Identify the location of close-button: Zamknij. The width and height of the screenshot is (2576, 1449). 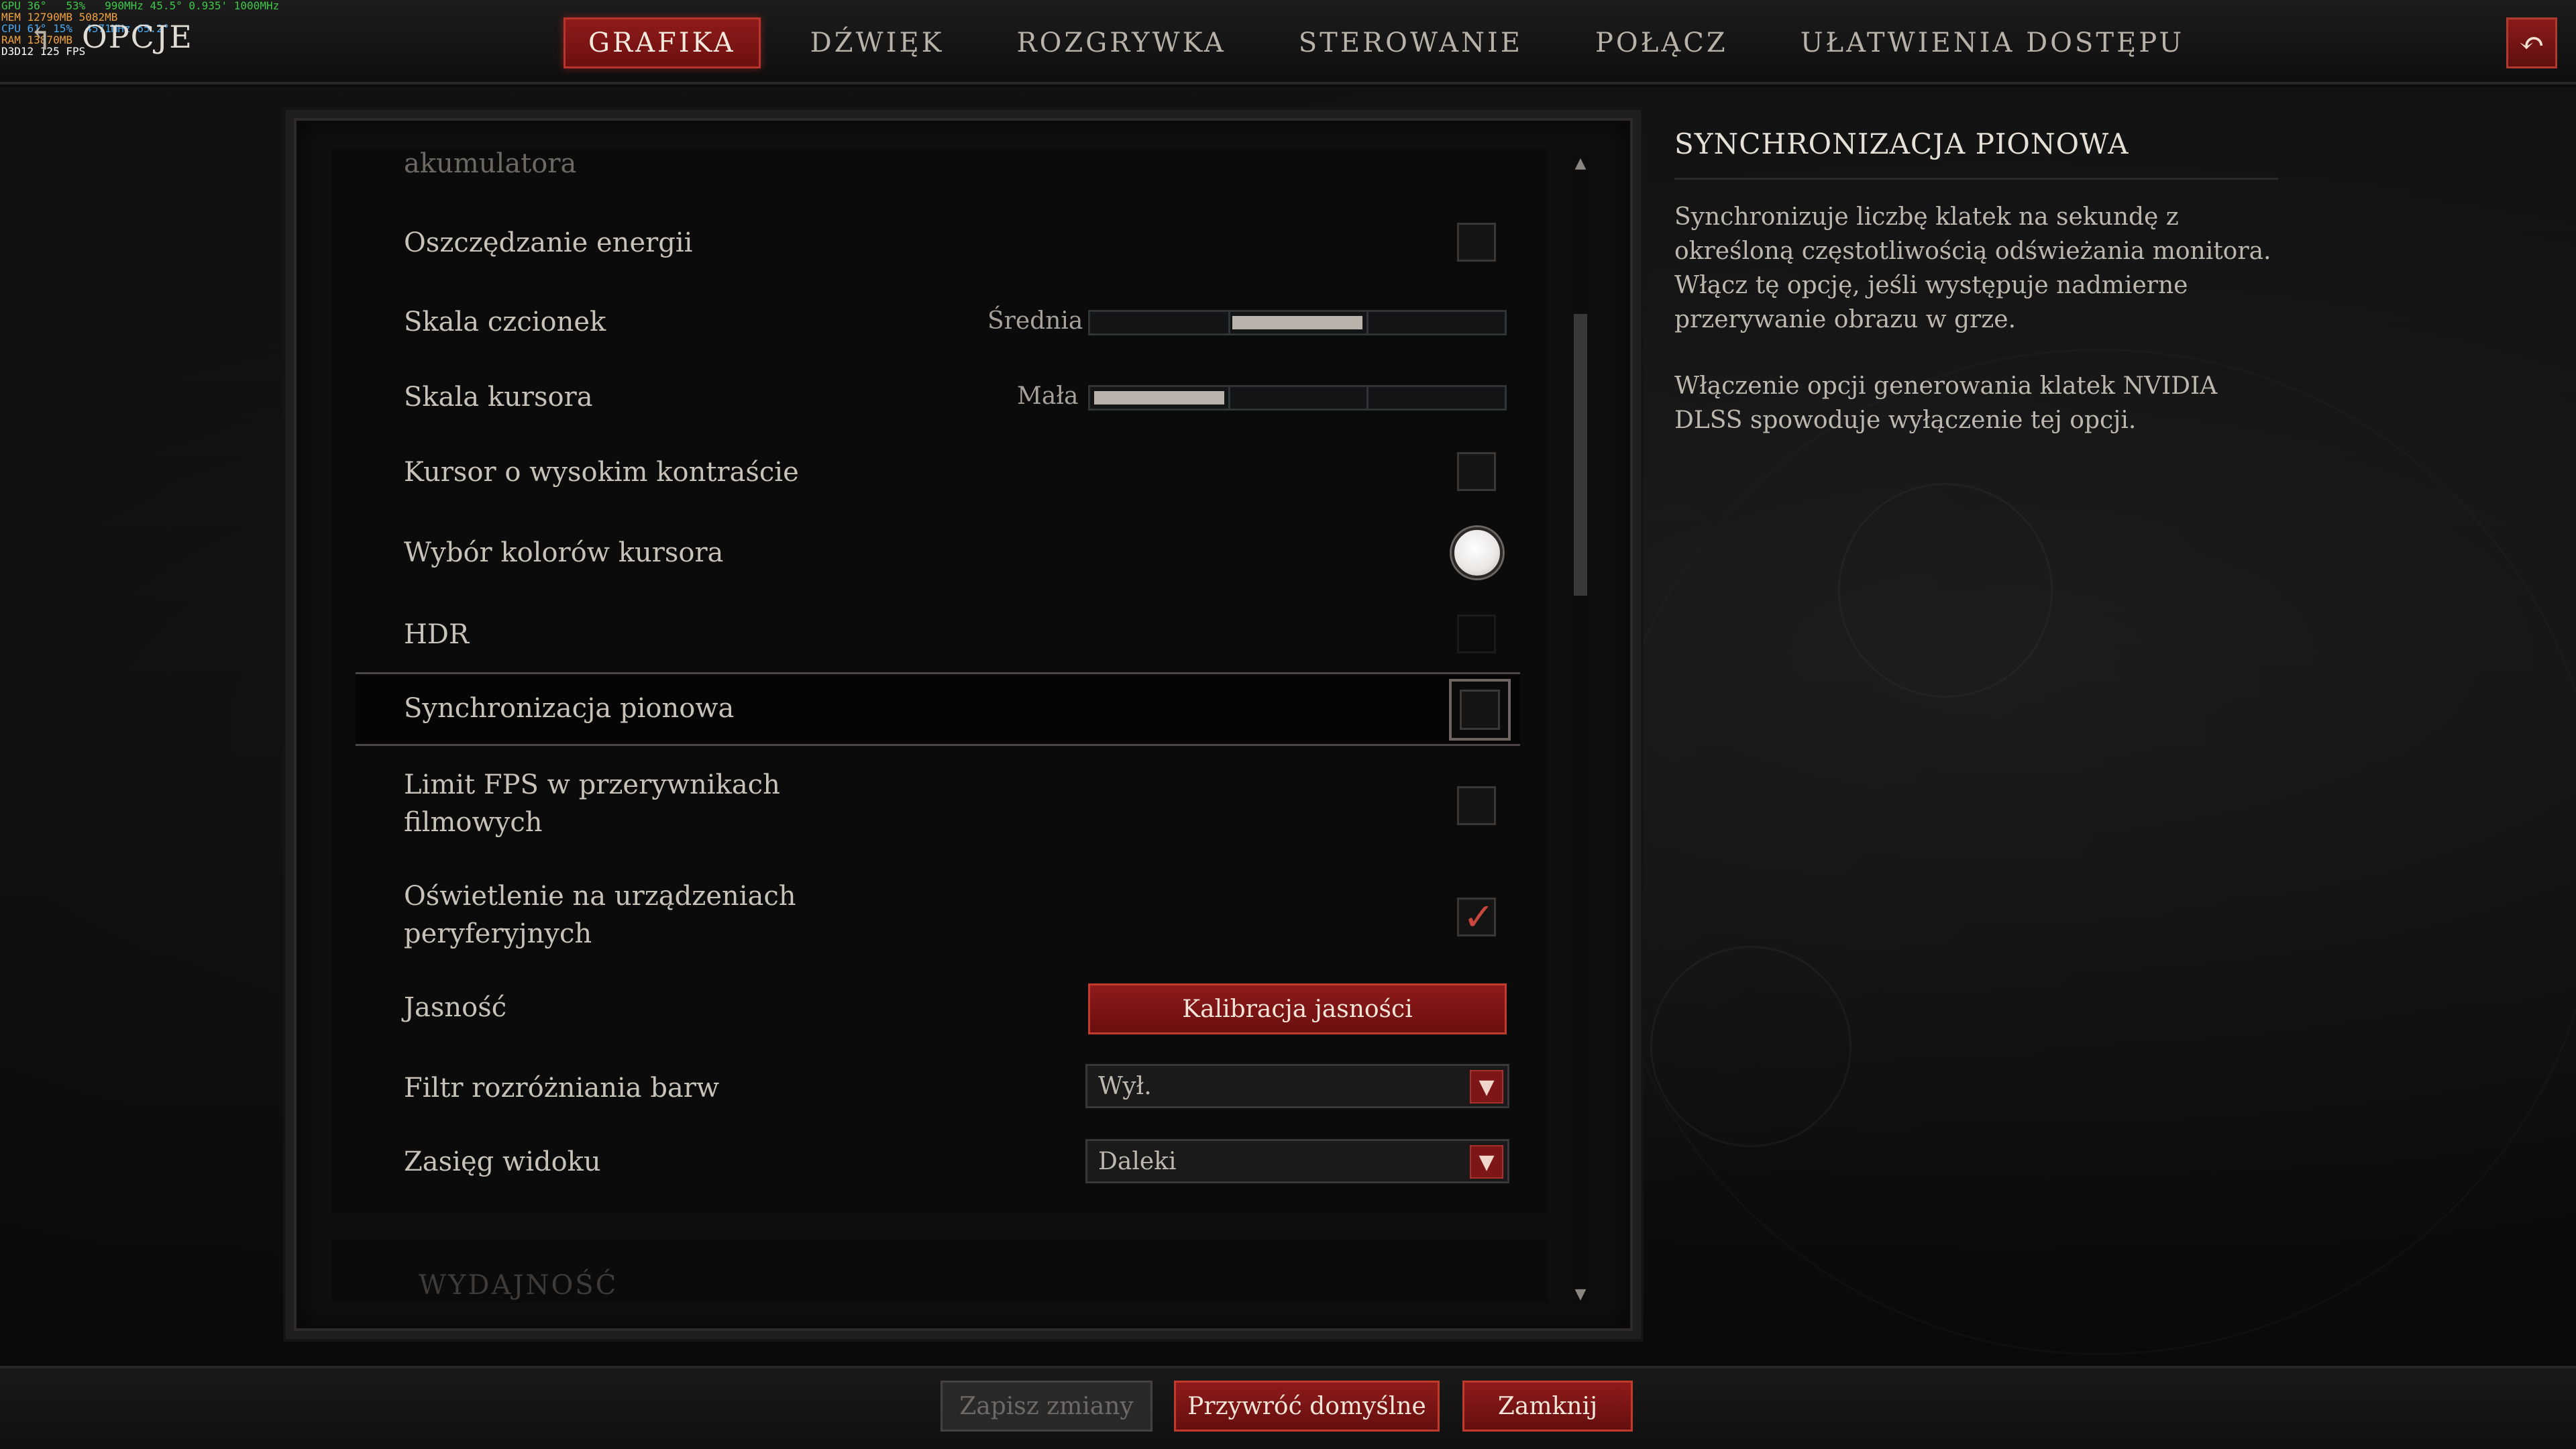
(1547, 1406).